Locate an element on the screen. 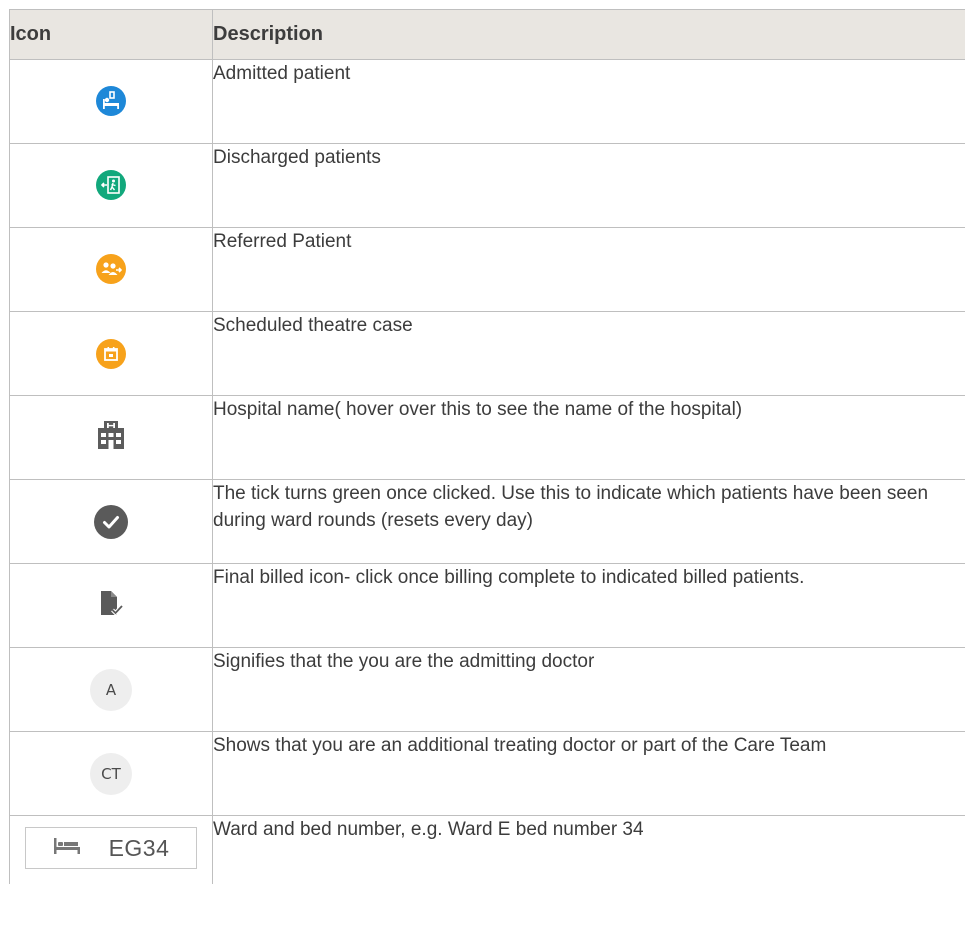  row-description: Admitted patient is located at coordinates (588, 101).